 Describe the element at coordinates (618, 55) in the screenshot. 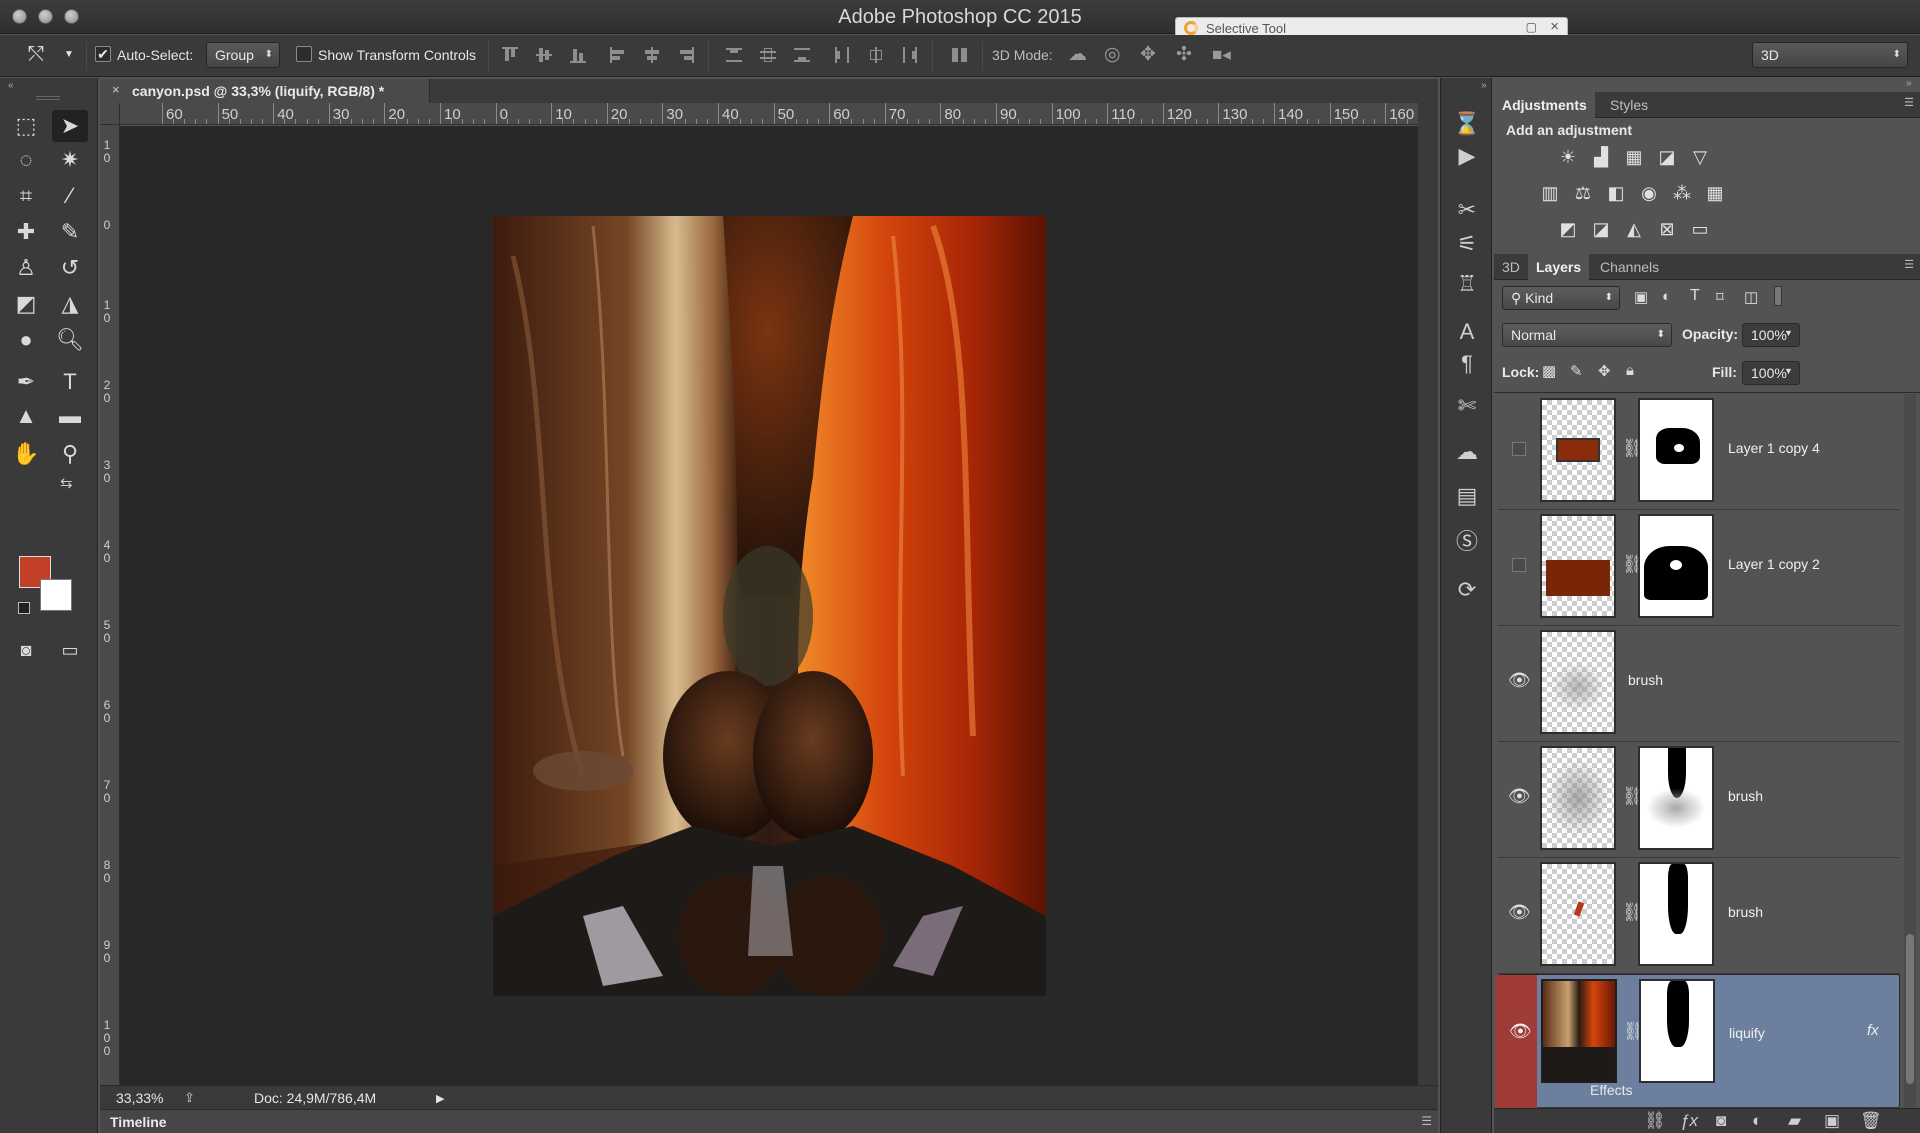

I see `align-left-icon` at that location.